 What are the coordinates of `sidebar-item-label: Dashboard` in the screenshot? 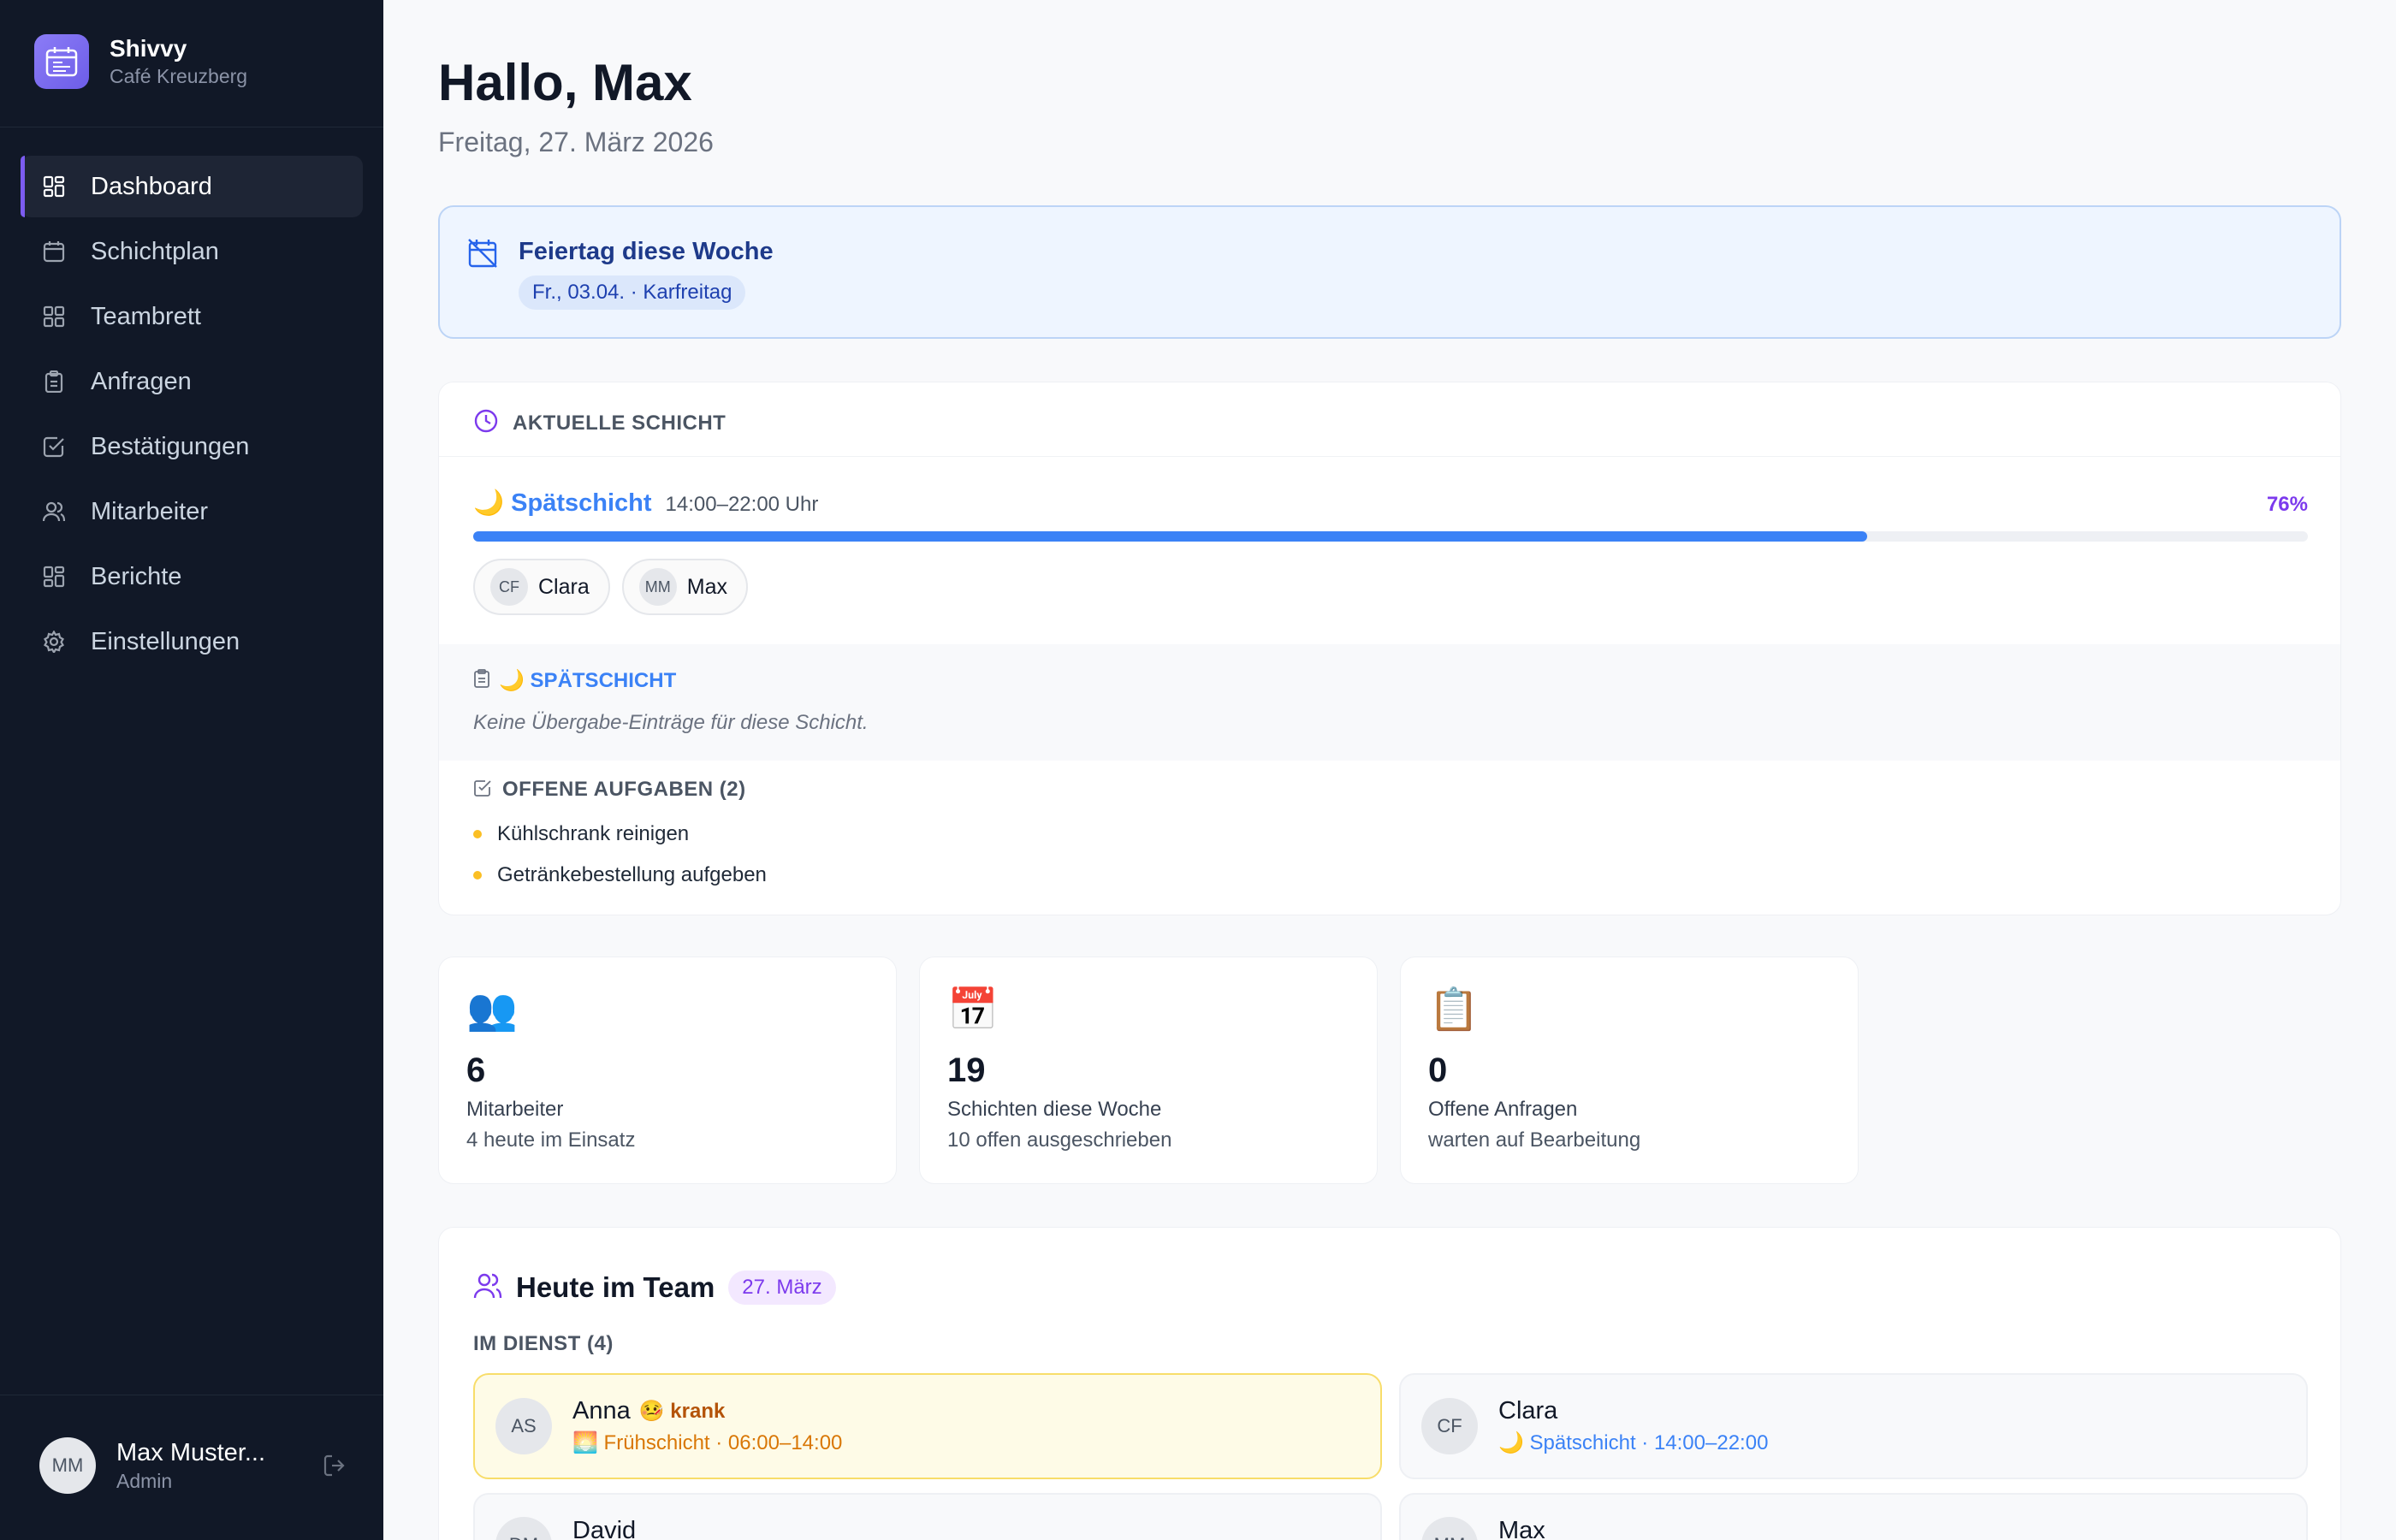 It's located at (151, 186).